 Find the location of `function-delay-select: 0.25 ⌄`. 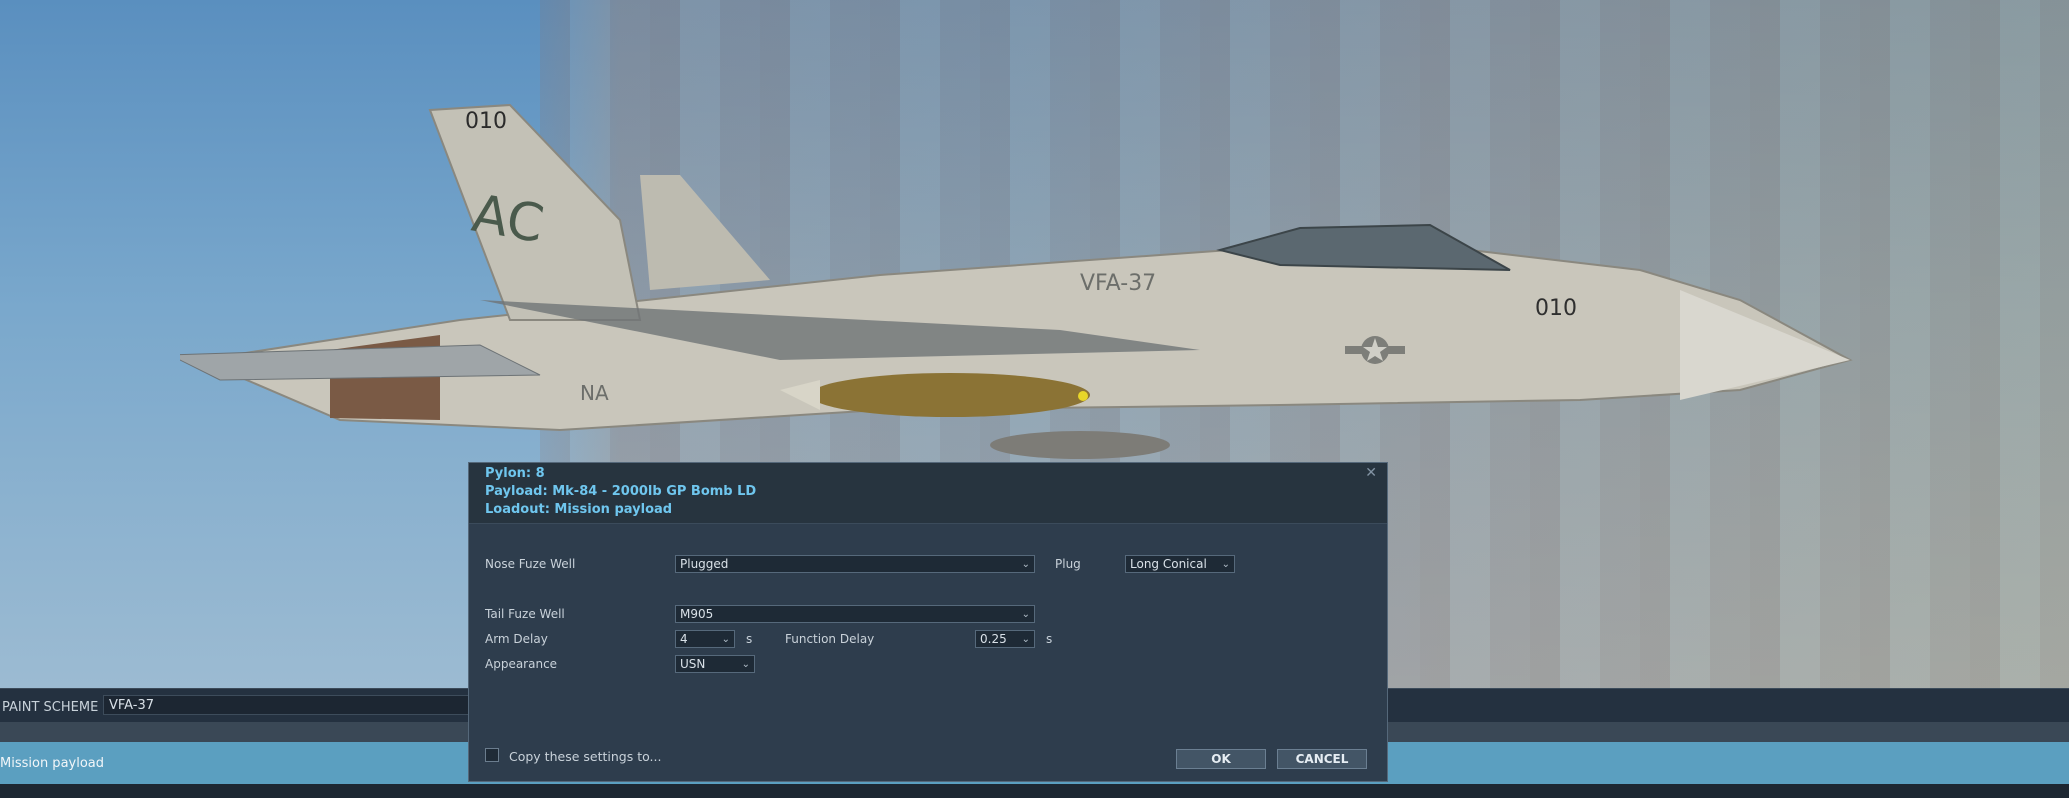

function-delay-select: 0.25 ⌄ is located at coordinates (1005, 639).